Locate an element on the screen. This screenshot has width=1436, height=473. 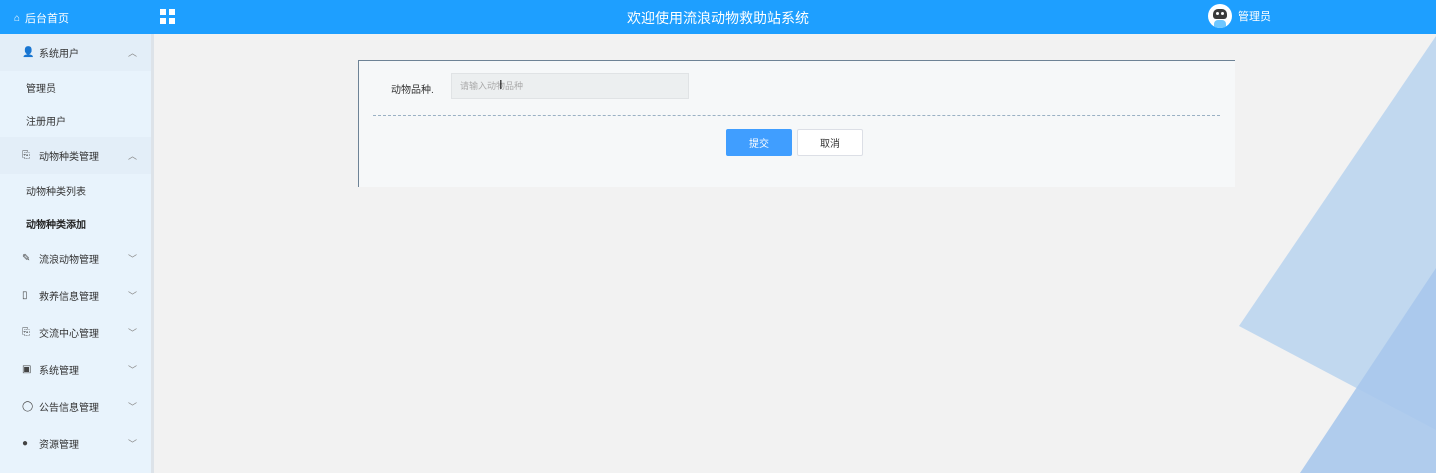
user-icon: 👤 is located at coordinates (28, 52).